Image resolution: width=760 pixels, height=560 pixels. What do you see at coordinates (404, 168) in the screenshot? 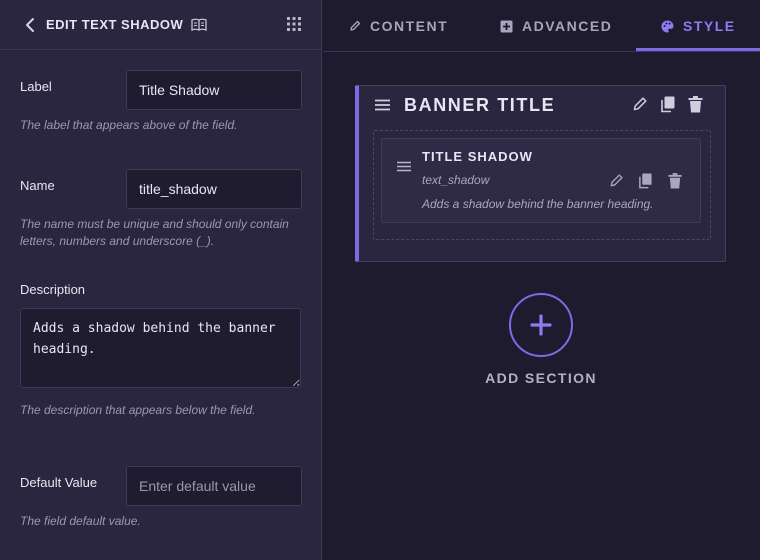
I see `field-drag-handle-icon` at bounding box center [404, 168].